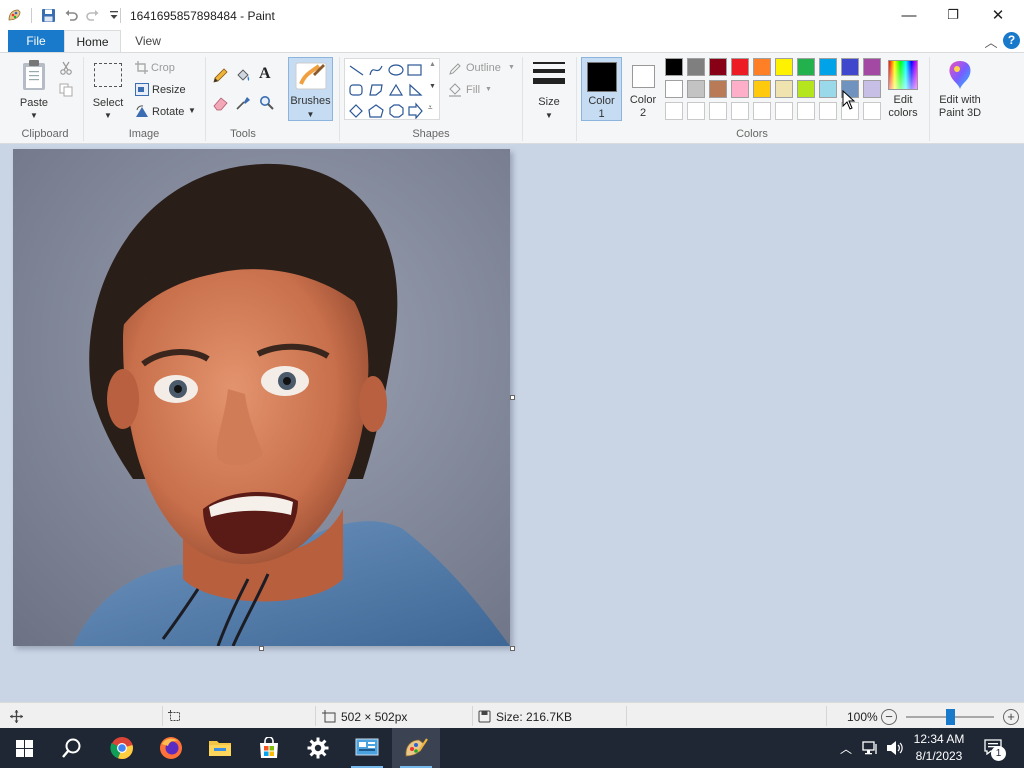 The width and height of the screenshot is (1024, 768). I want to click on edit-colors-button: Edit colors, so click(903, 89).